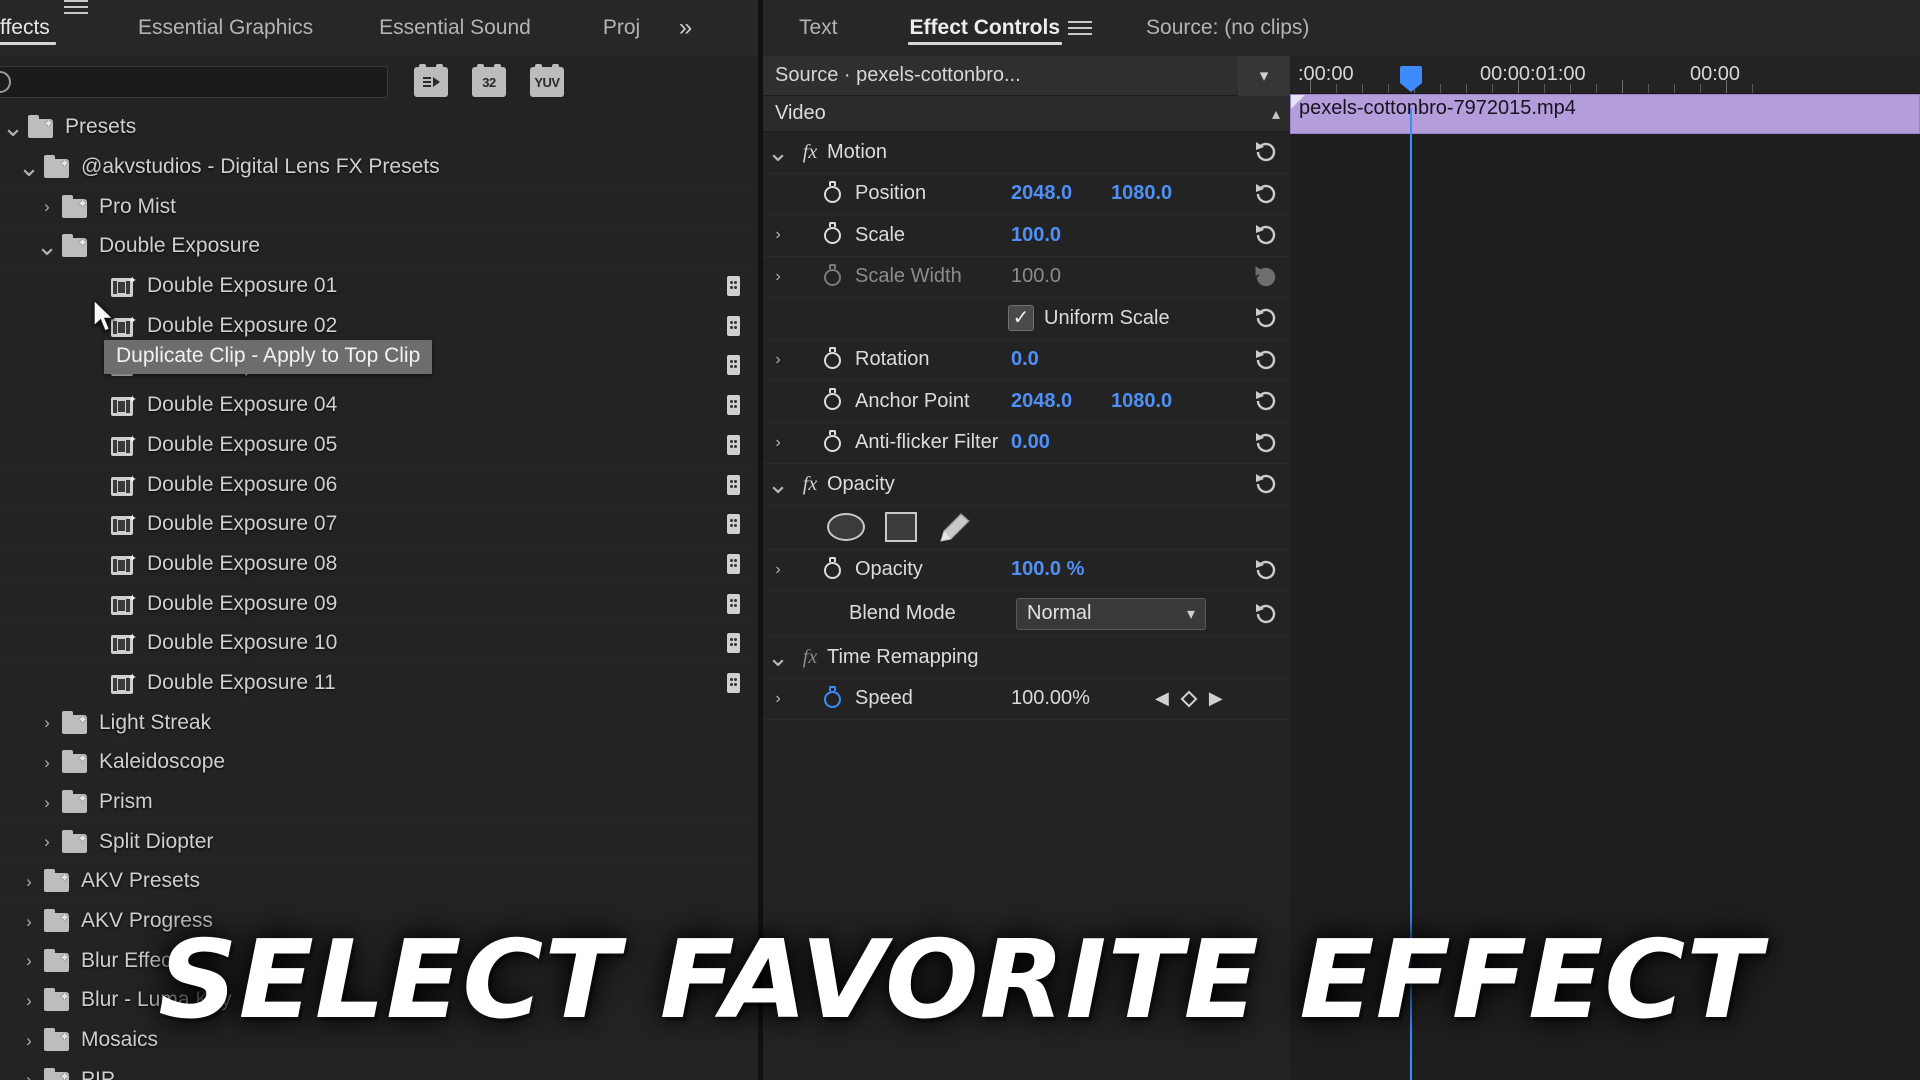  Describe the element at coordinates (455, 28) in the screenshot. I see `tab-essential-sound: Essential Sound` at that location.